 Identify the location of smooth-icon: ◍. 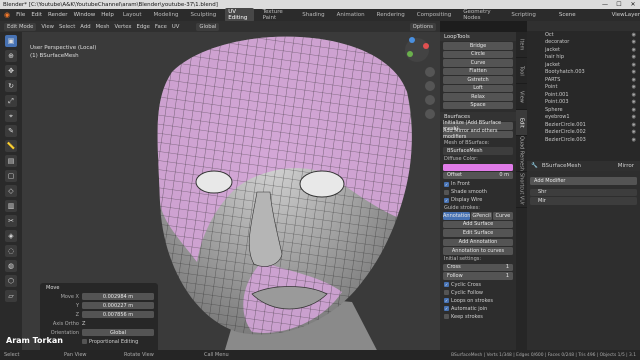
(11, 266).